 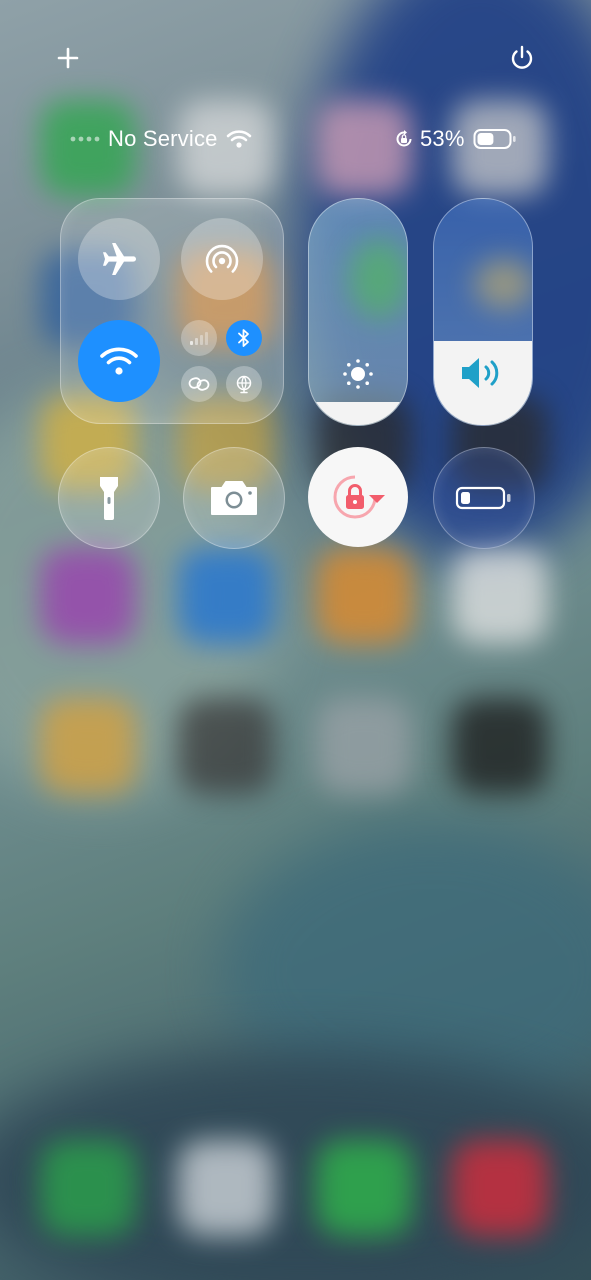 I want to click on brightness-level-fill, so click(x=358, y=413).